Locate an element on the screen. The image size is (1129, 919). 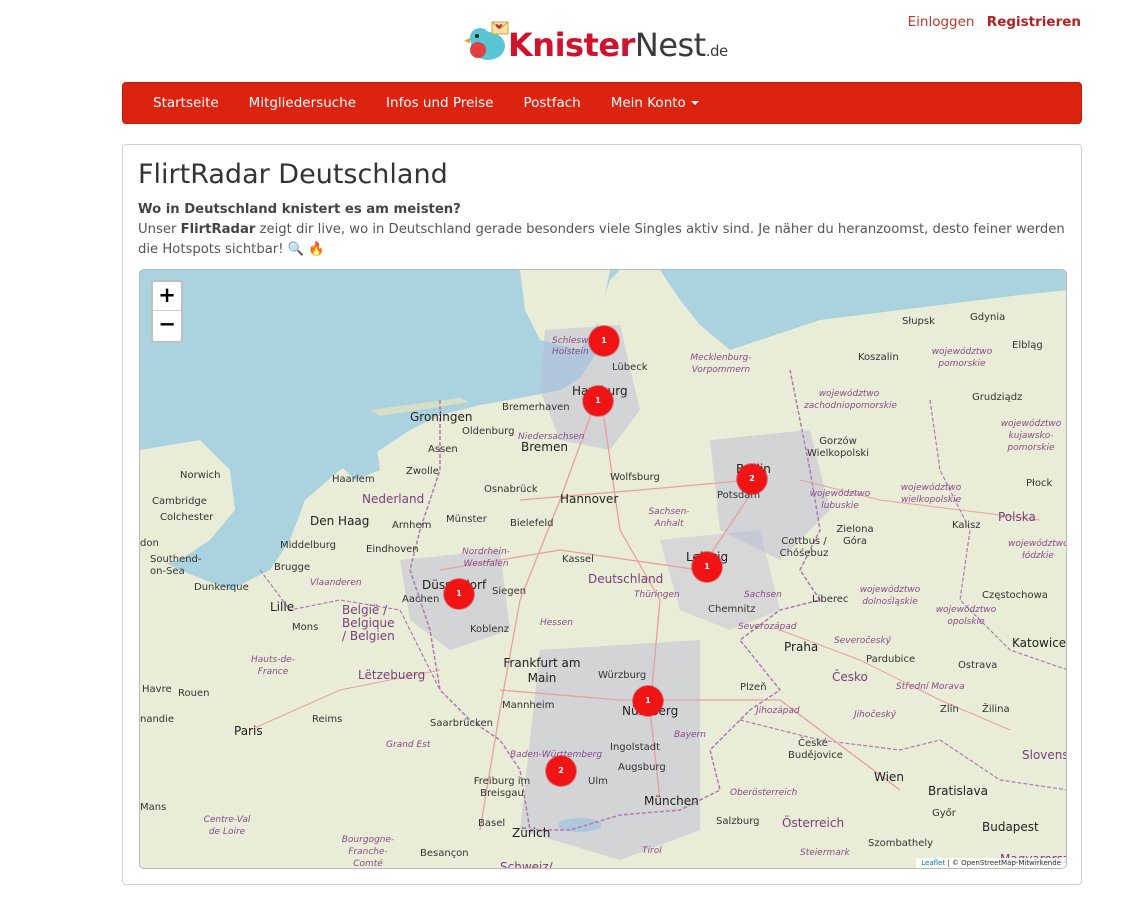
map-label-southend: Southend-on-Sea is located at coordinates (176, 565).